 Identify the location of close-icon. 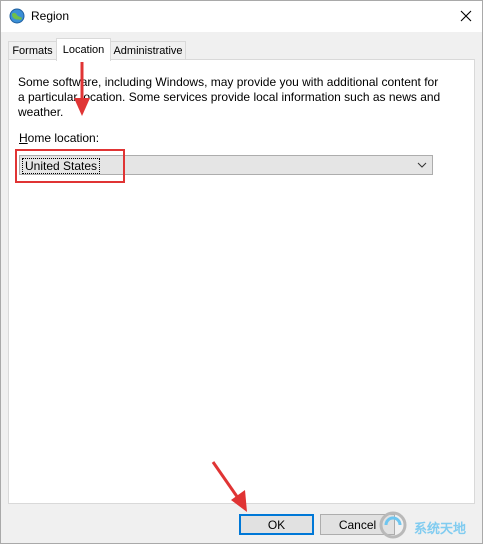
(466, 16).